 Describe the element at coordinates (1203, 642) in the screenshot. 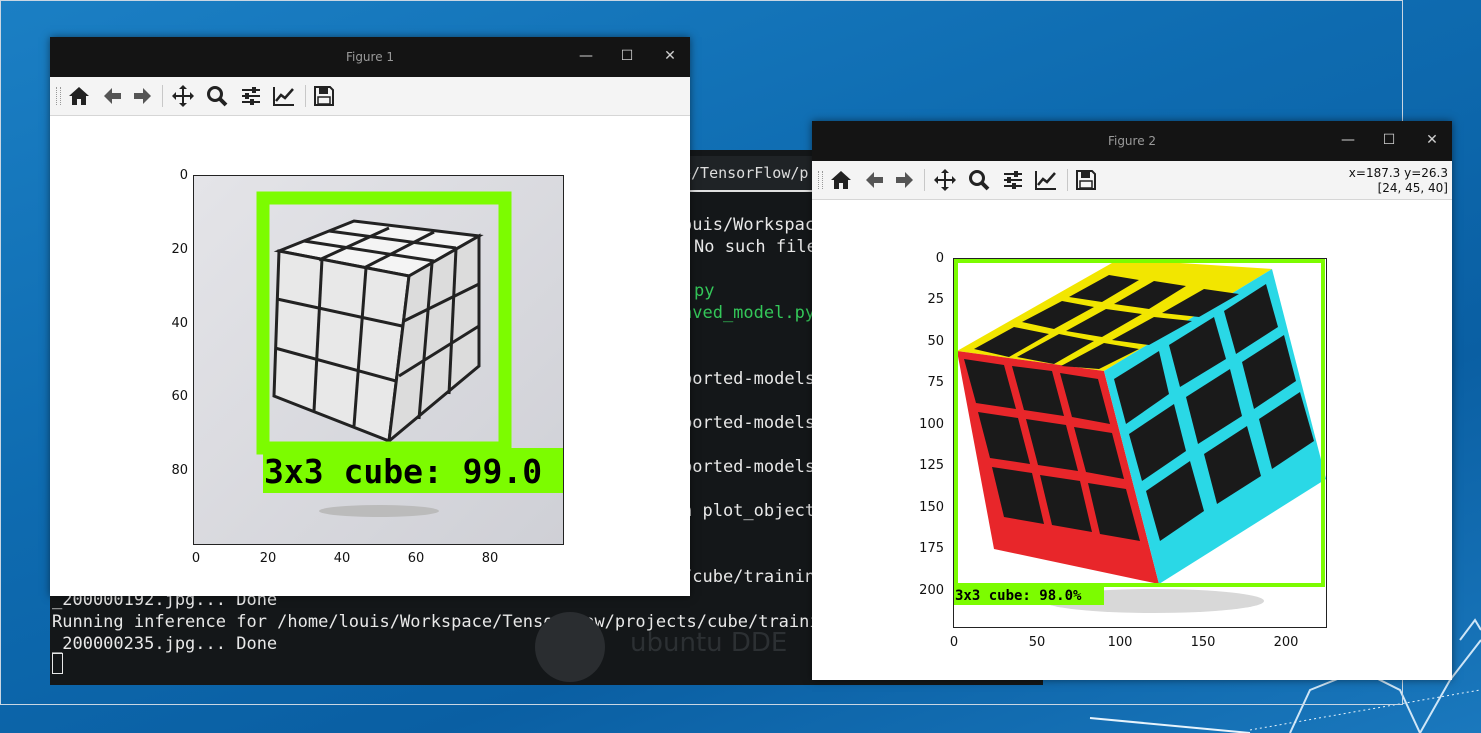

I see `x-tick: 150` at that location.